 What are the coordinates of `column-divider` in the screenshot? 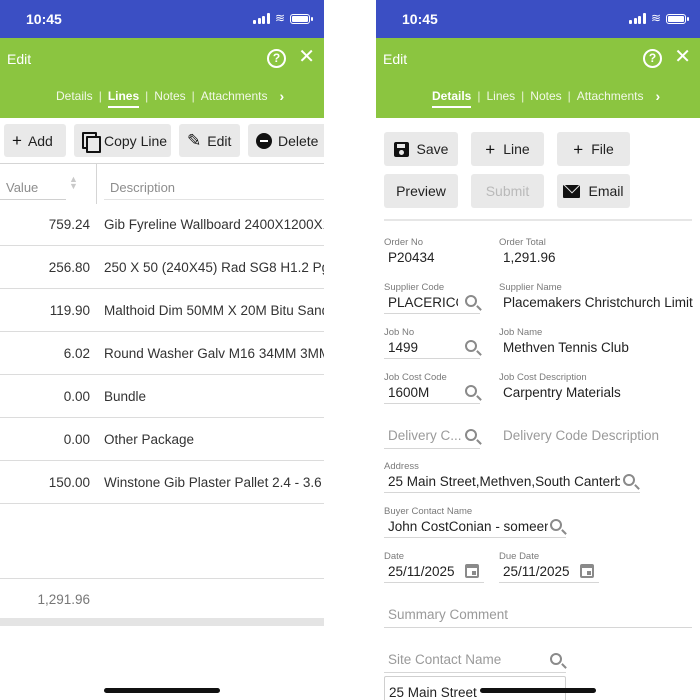 It's located at (96, 184).